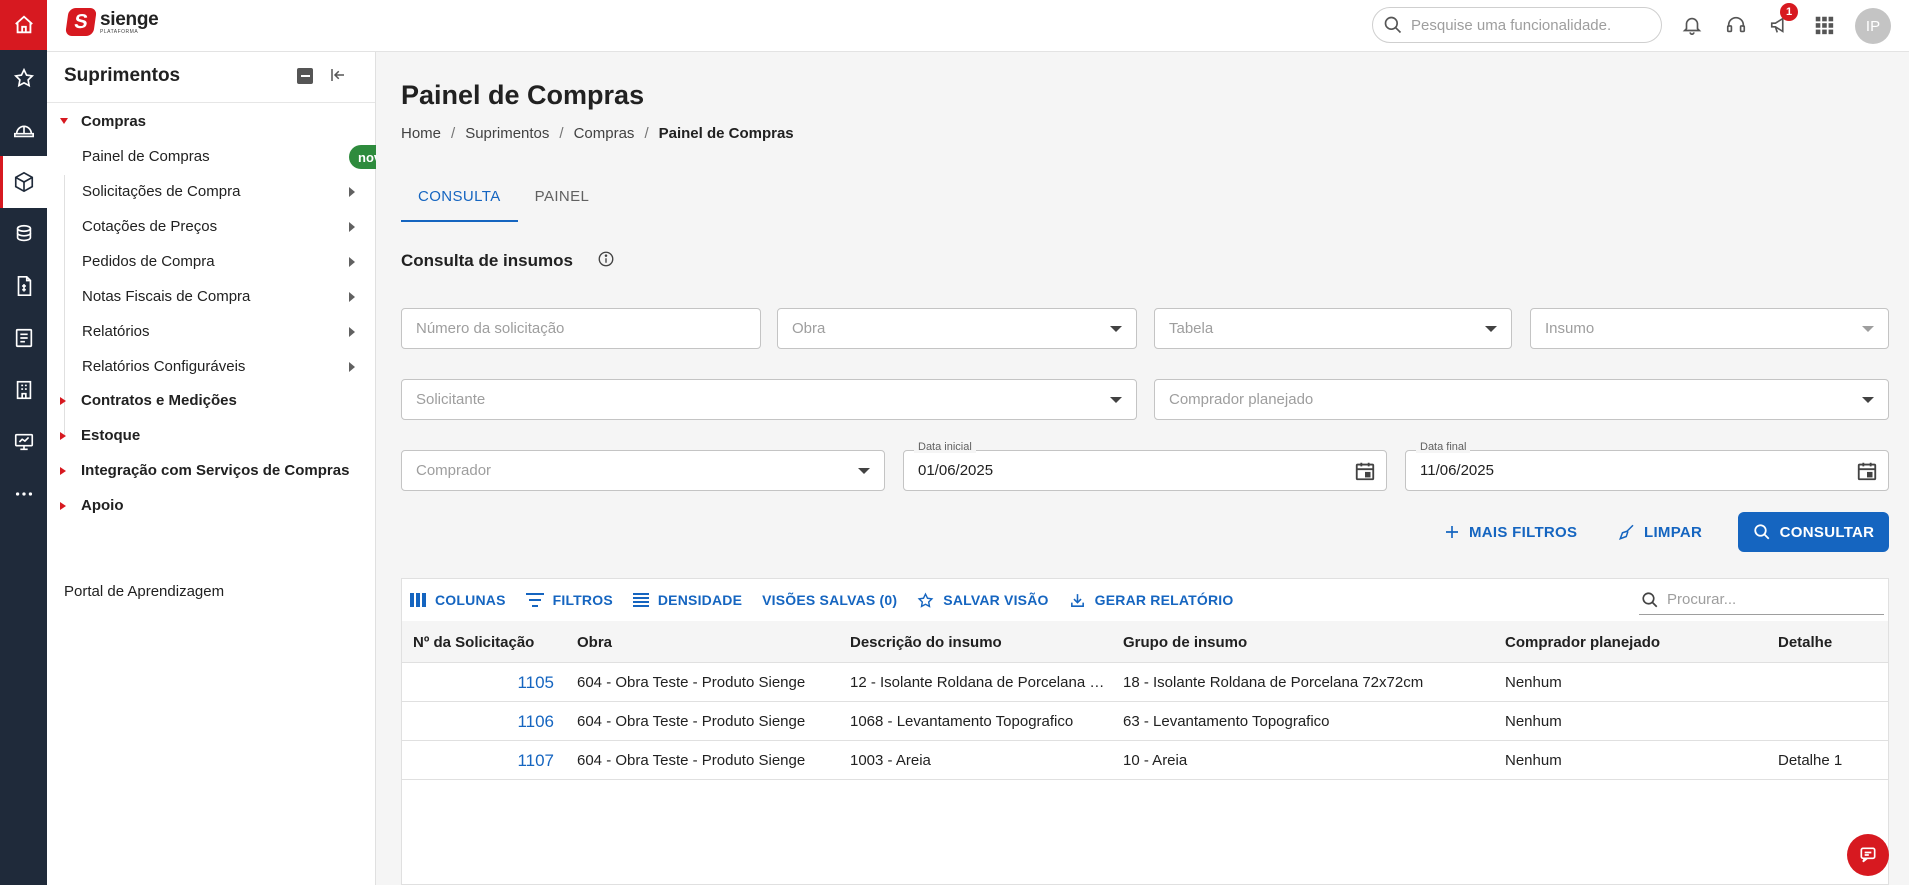 The image size is (1909, 885). What do you see at coordinates (23, 234) in the screenshot?
I see `financeiro-button` at bounding box center [23, 234].